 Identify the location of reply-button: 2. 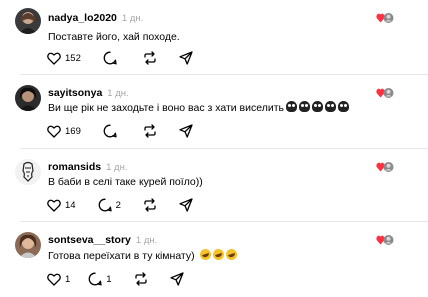
(109, 205).